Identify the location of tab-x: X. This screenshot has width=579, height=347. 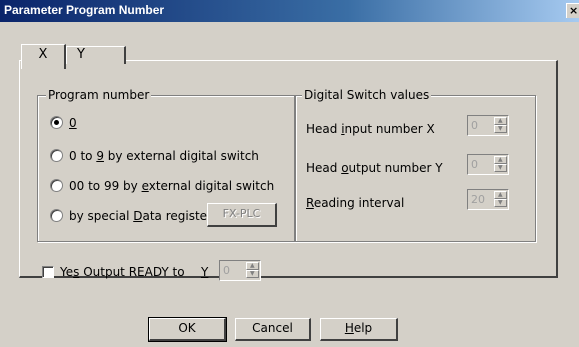
(43, 56).